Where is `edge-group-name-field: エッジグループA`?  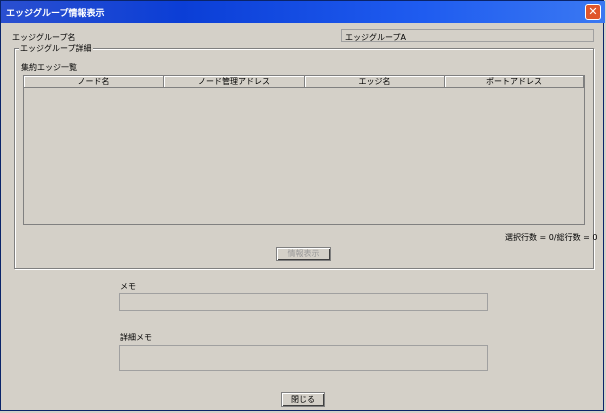
edge-group-name-field: エッジグループA is located at coordinates (467, 35).